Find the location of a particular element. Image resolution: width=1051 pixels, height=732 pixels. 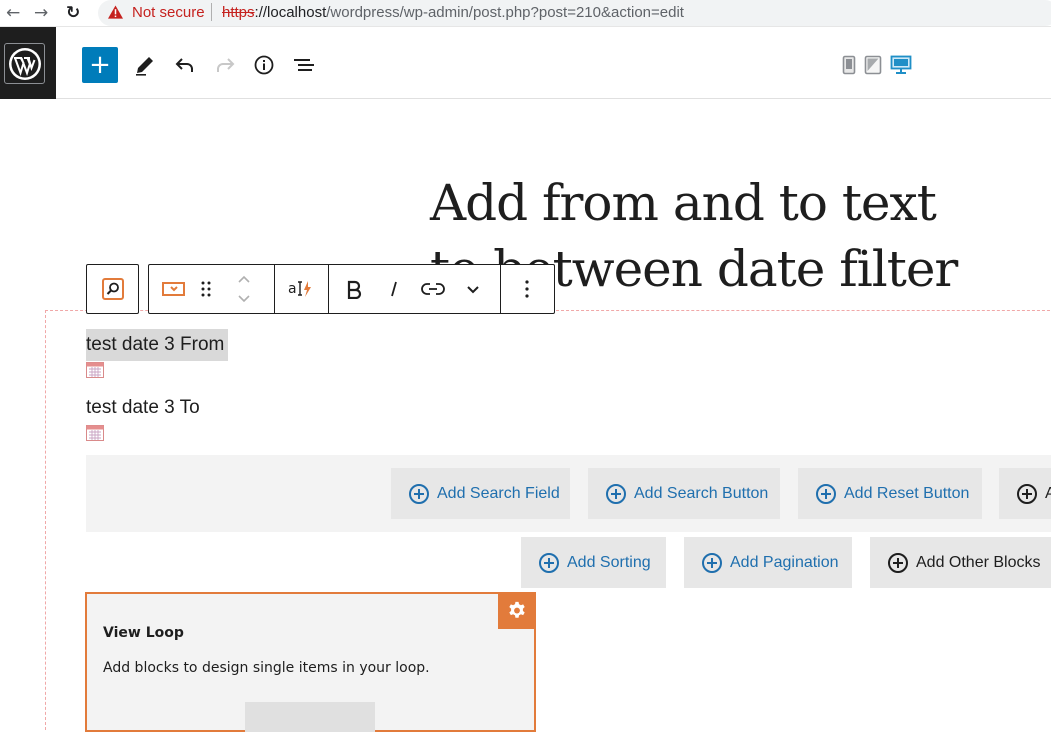

redo-icon is located at coordinates (226, 65).